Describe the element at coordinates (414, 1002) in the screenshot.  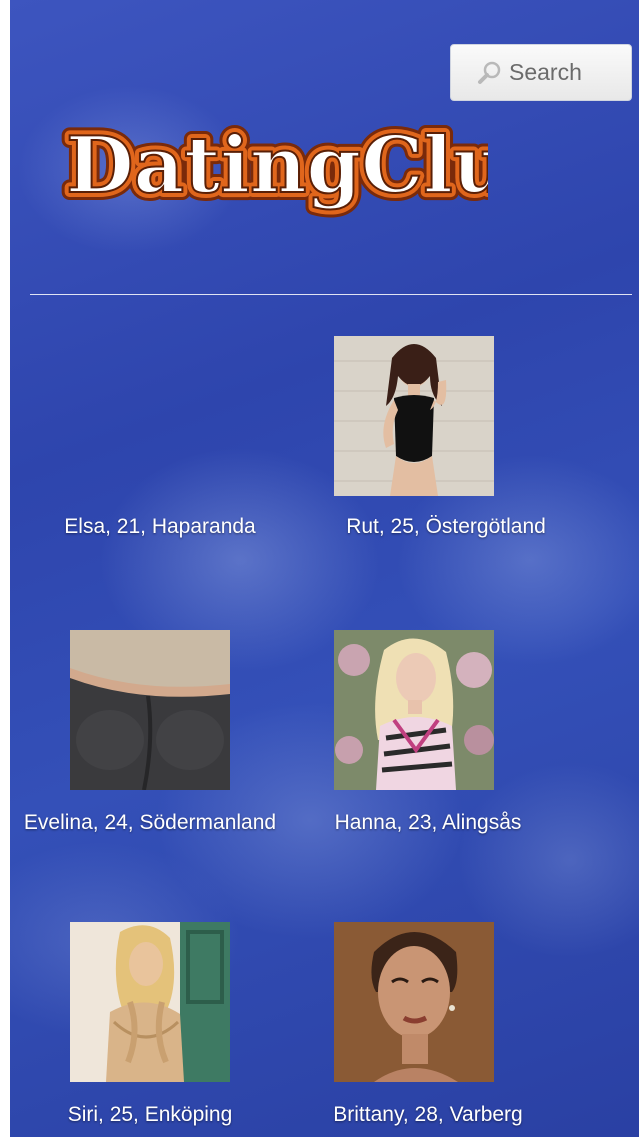
I see `profile-photo-brittany` at that location.